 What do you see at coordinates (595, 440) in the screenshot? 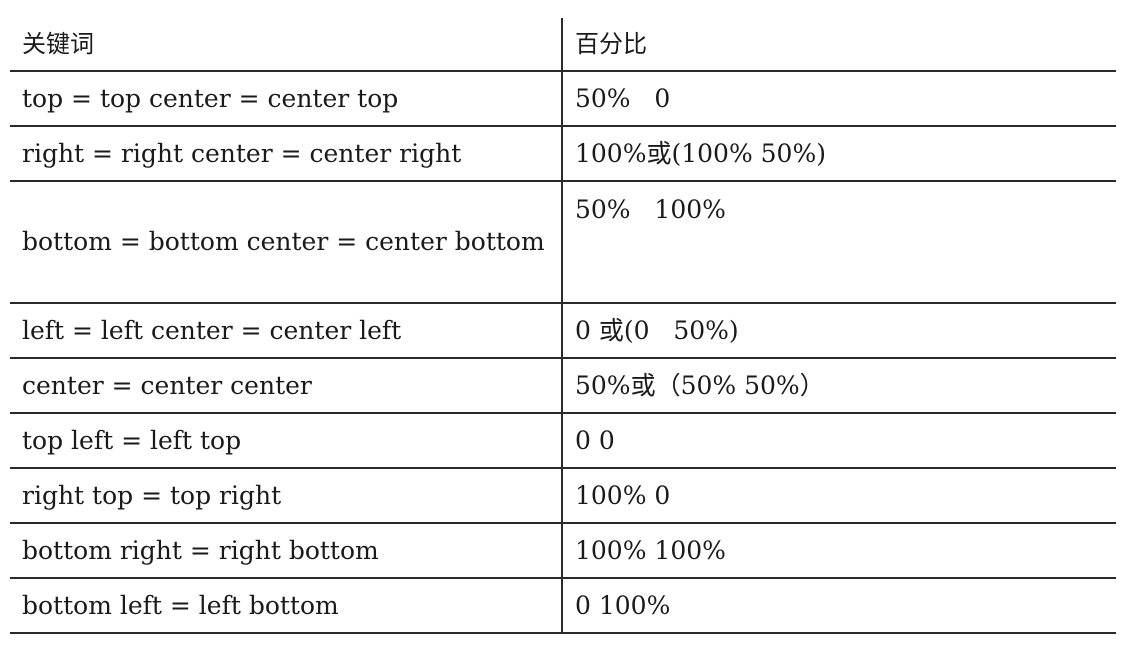
I see `percent-value: 0 0` at bounding box center [595, 440].